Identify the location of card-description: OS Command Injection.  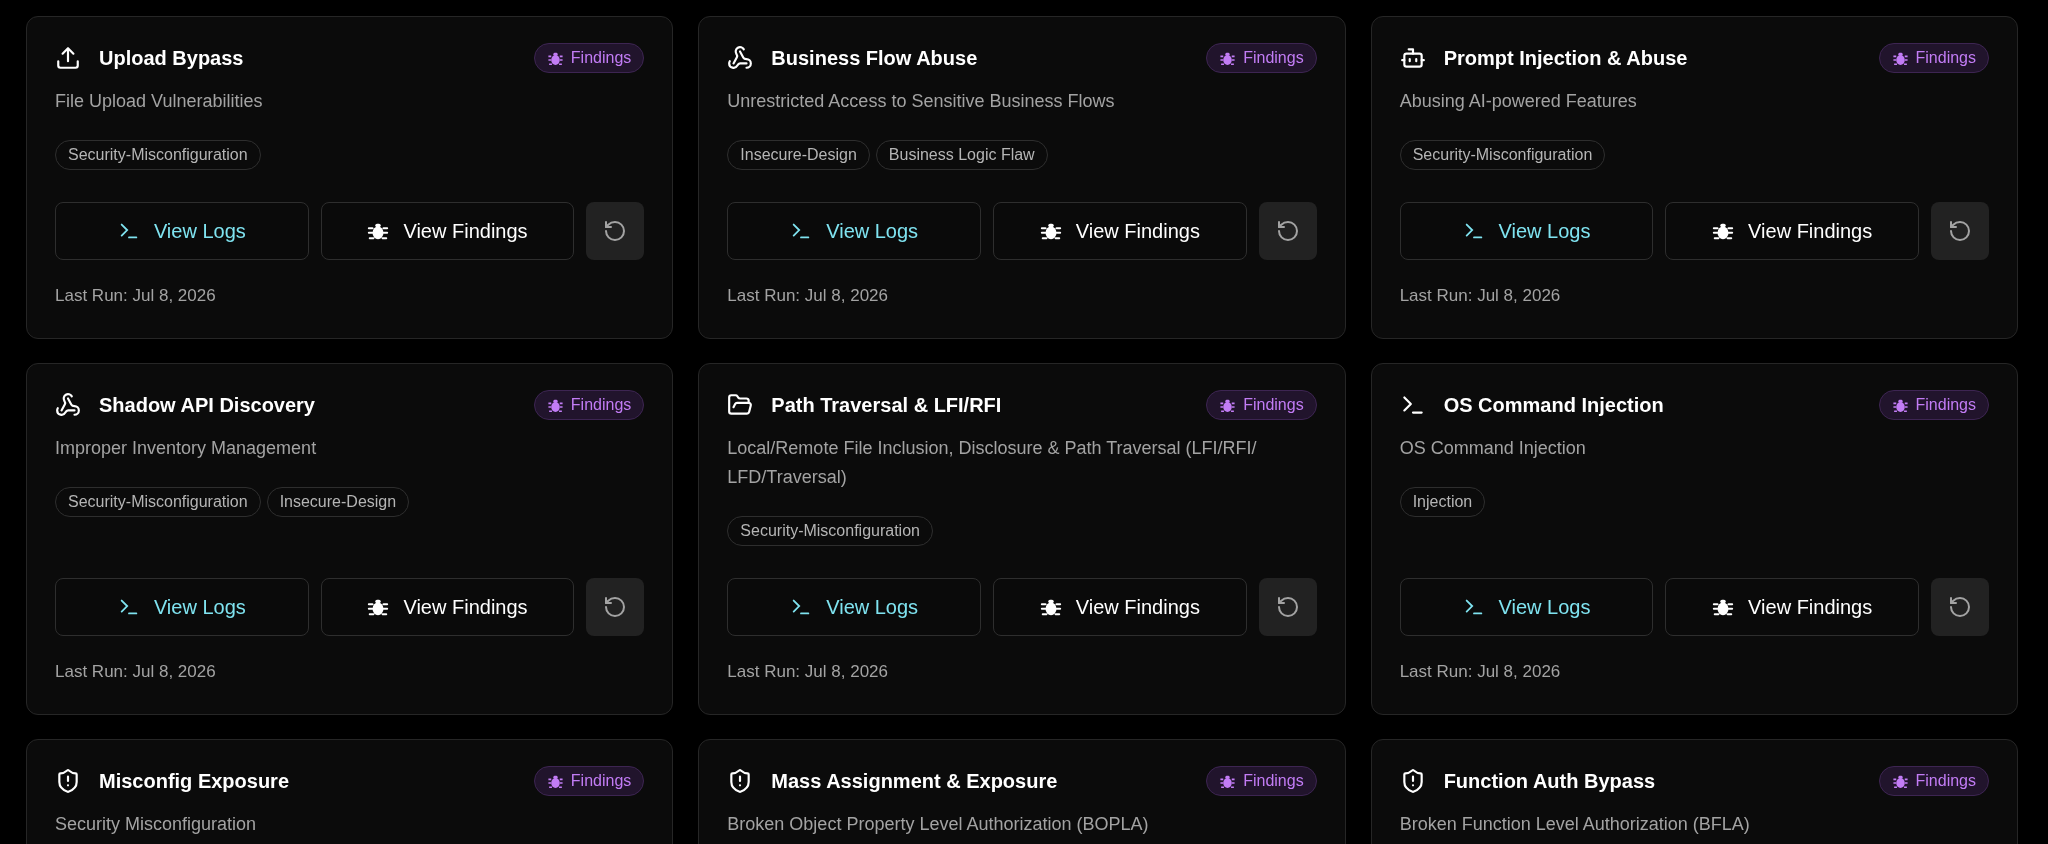
(1493, 448).